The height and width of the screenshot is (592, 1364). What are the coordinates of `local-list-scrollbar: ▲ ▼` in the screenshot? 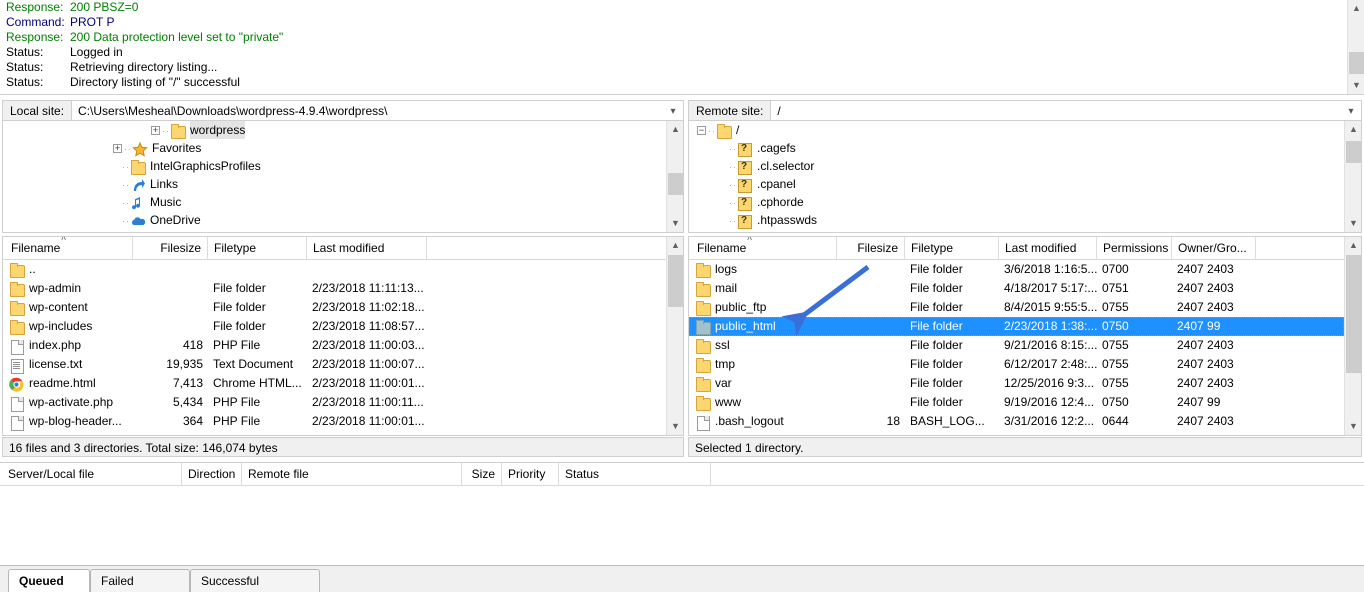 It's located at (674, 336).